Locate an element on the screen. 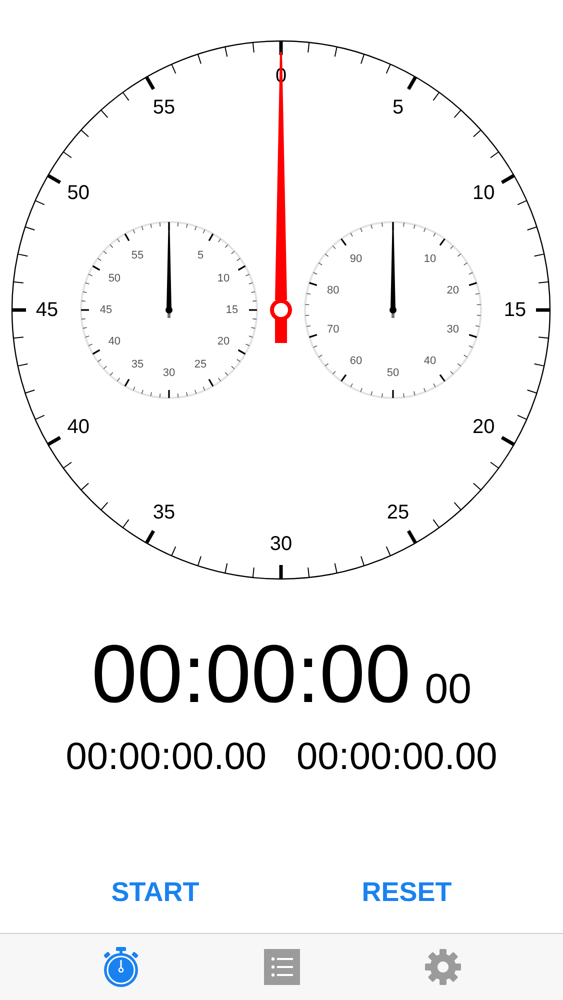 Image resolution: width=563 pixels, height=1000 pixels. text-button: START is located at coordinates (155, 893).